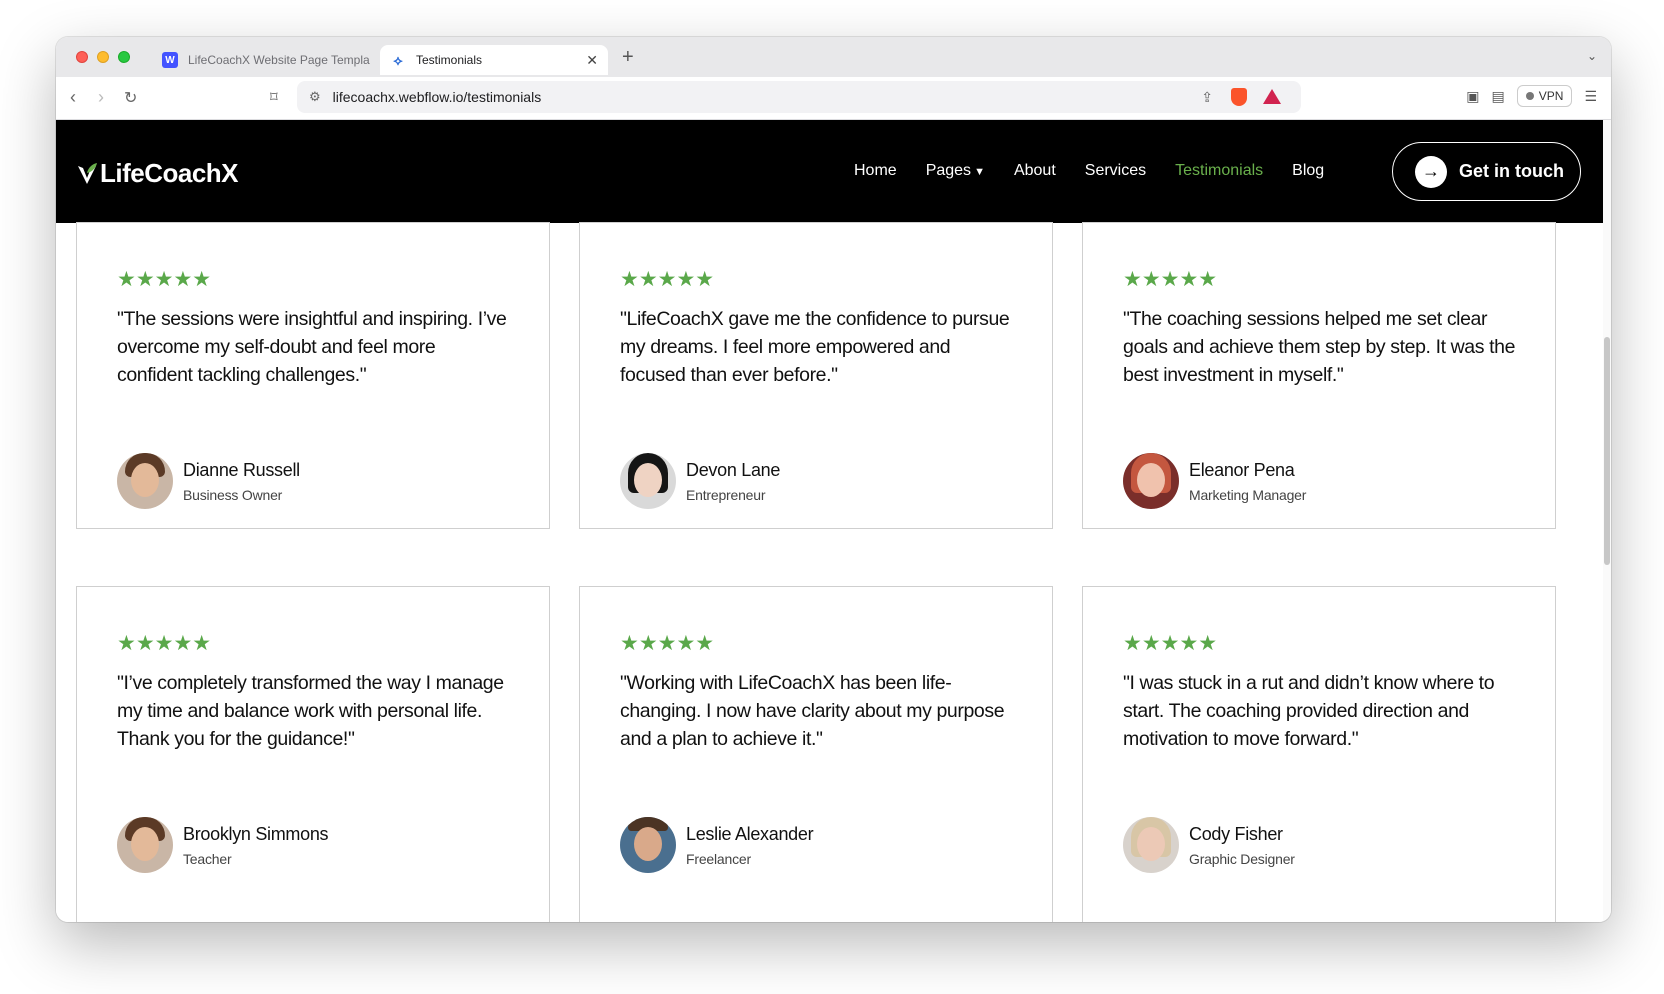 The height and width of the screenshot is (994, 1664). I want to click on forward-icon: ›, so click(101, 97).